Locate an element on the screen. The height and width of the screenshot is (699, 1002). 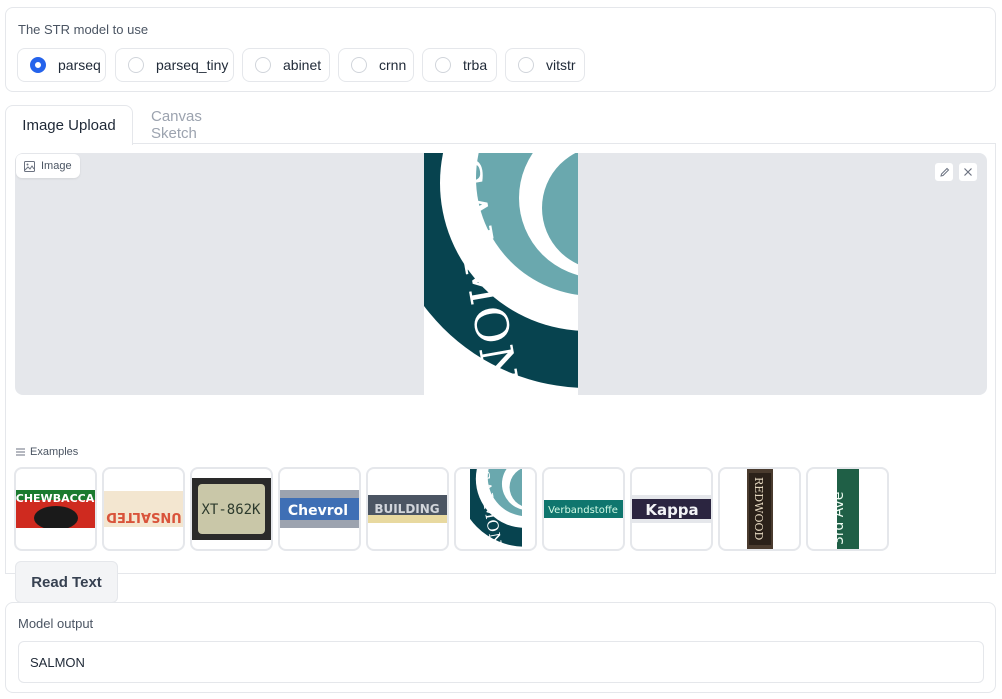
model-output-textbox: SALMON is located at coordinates (501, 662).